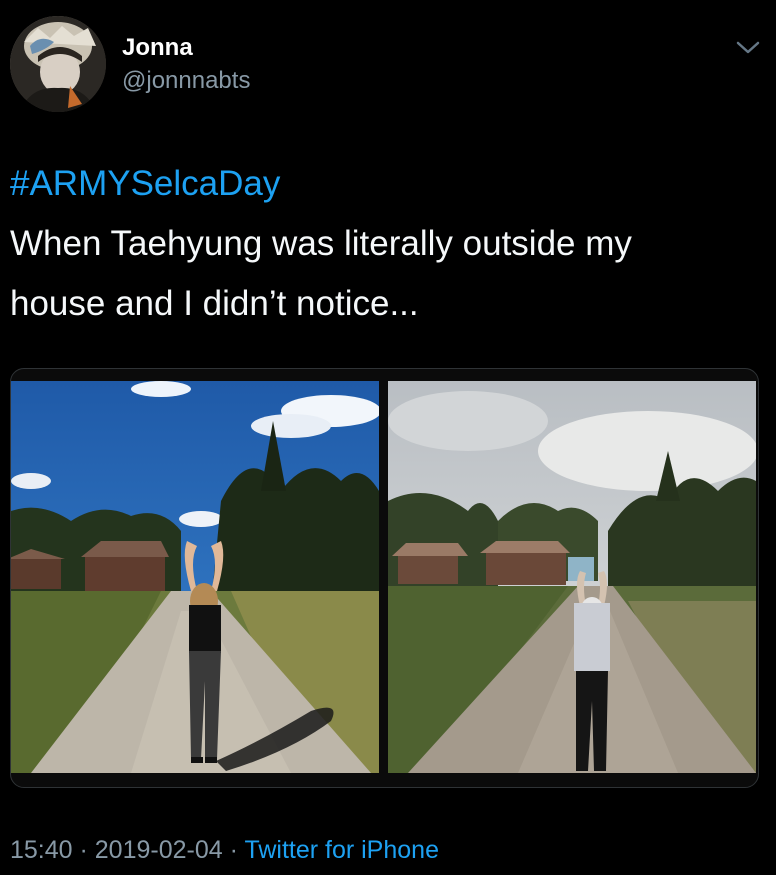 Image resolution: width=776 pixels, height=875 pixels. Describe the element at coordinates (157, 48) in the screenshot. I see `display-name: Jonna` at that location.